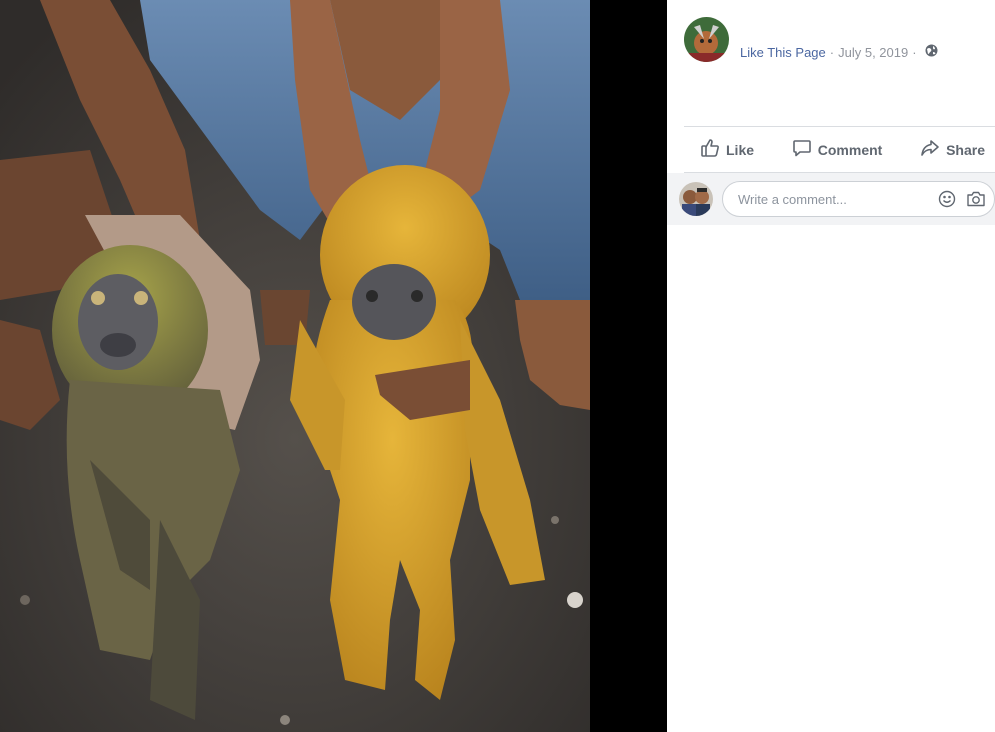 The width and height of the screenshot is (995, 732). Describe the element at coordinates (930, 149) in the screenshot. I see `share-arrow-icon` at that location.